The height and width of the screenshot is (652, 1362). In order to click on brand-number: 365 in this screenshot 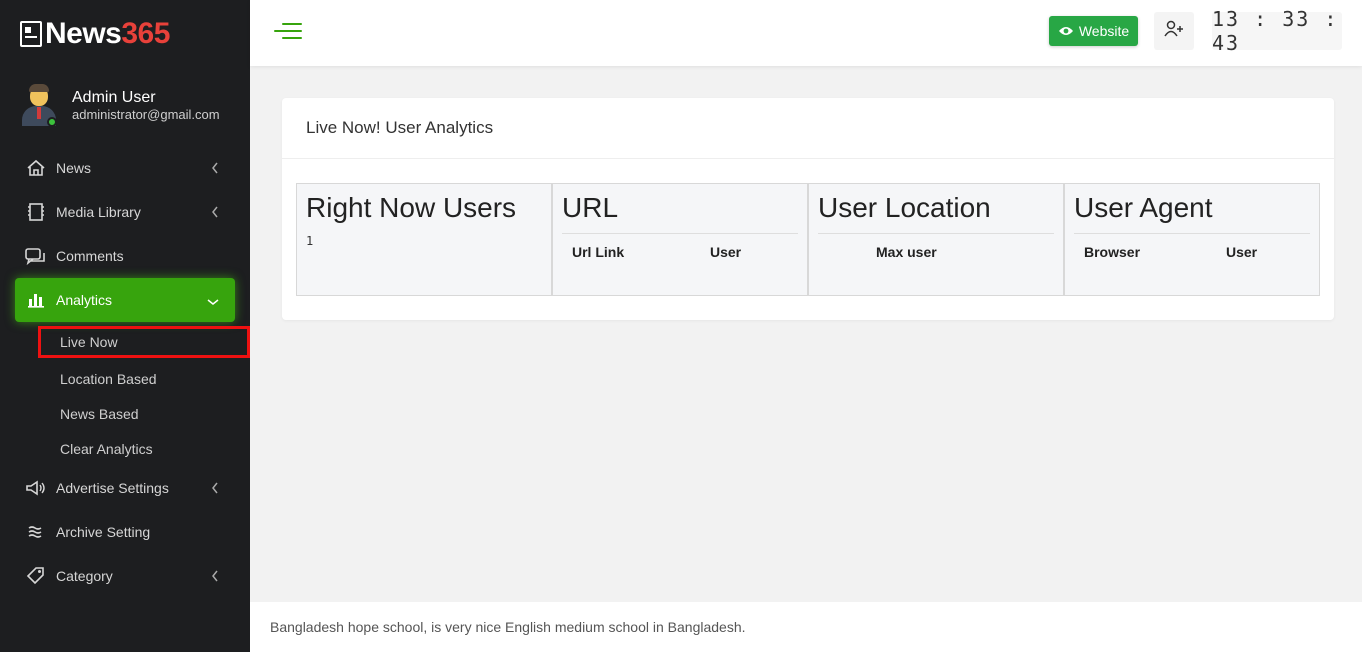, I will do `click(145, 33)`.